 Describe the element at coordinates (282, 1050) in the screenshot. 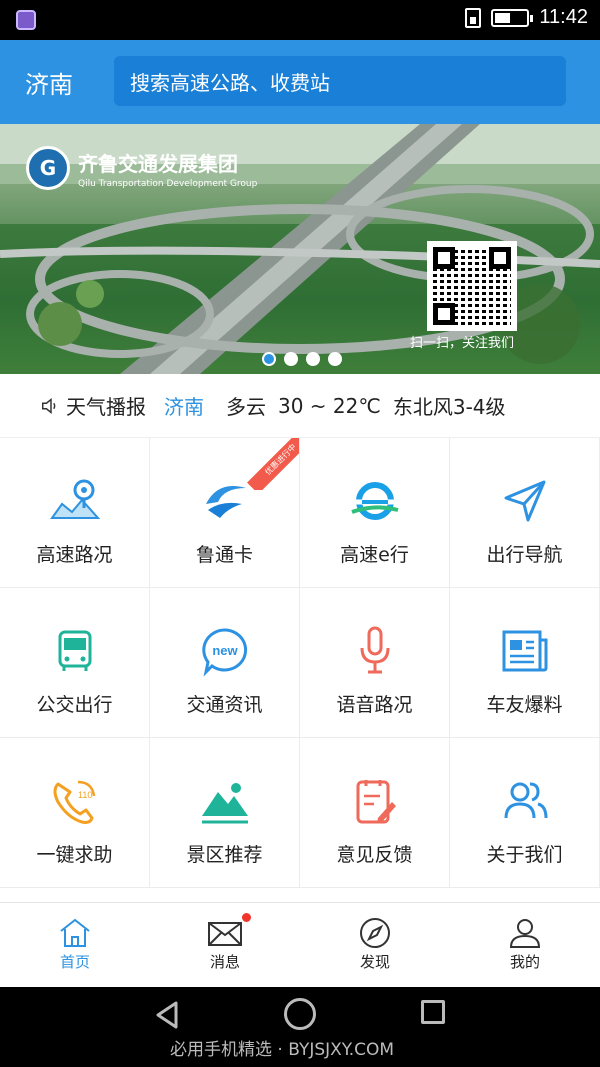

I see `watermark-text: 必用手机精选 · BYJSJXY.COM` at that location.